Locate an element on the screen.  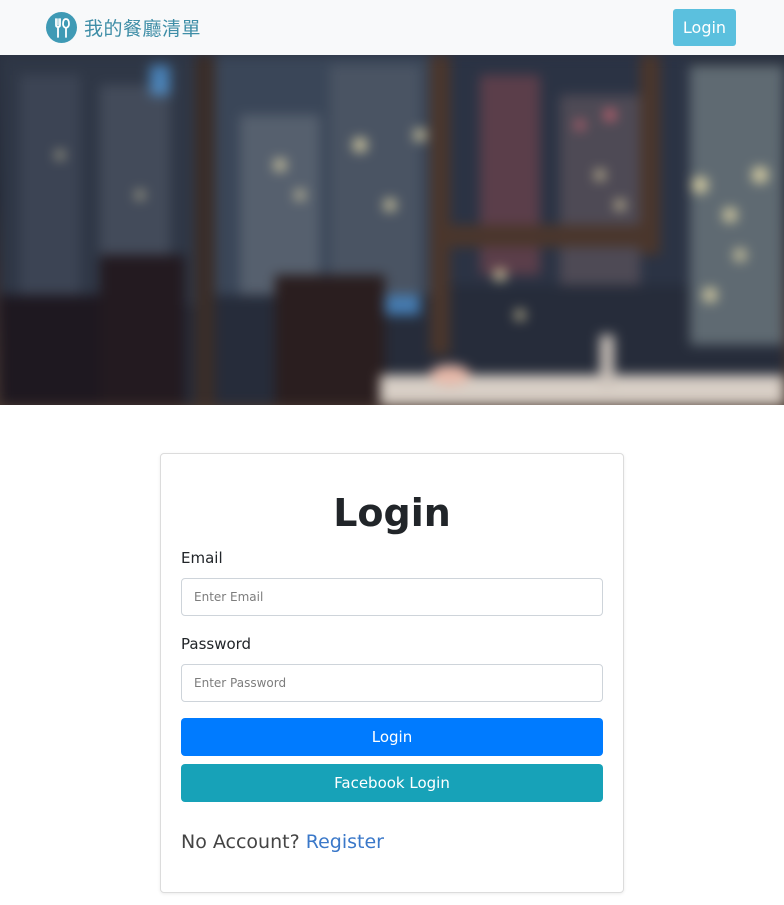
register-prompt: No Account? Register is located at coordinates (282, 842).